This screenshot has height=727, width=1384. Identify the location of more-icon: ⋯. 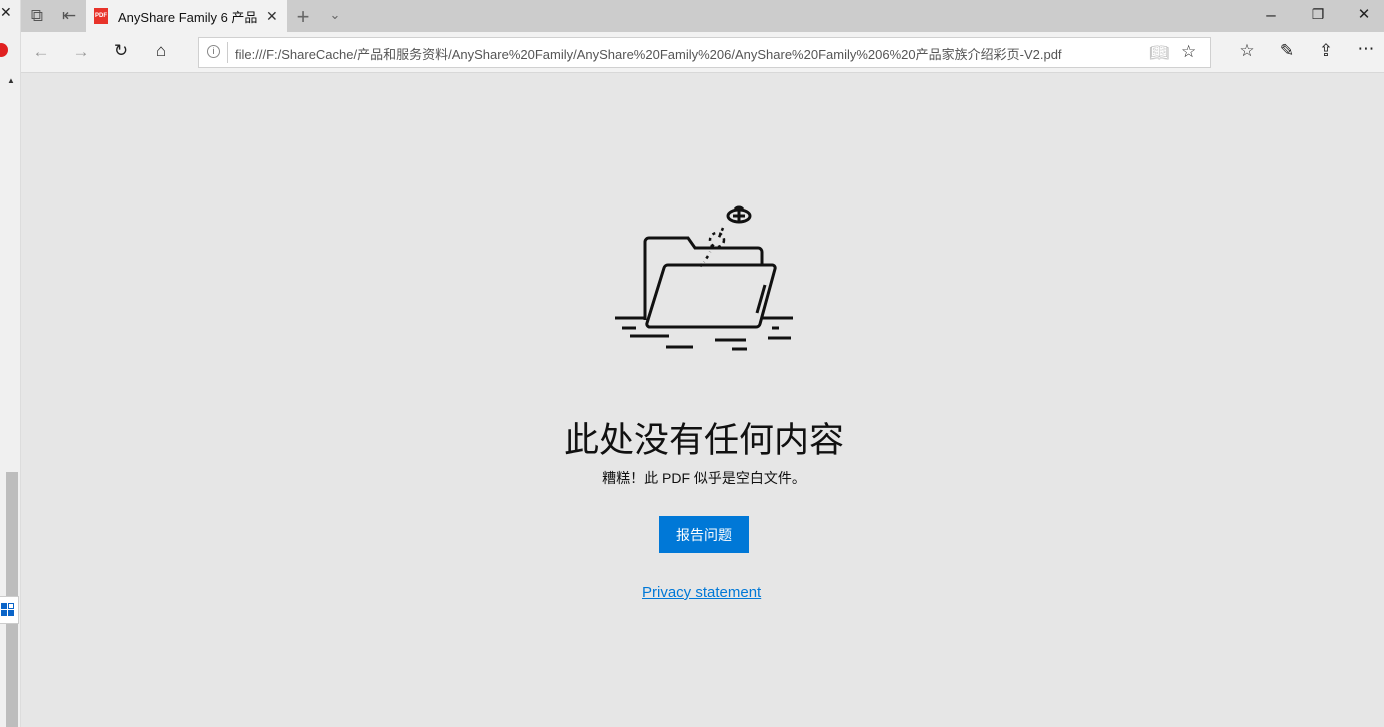
(1366, 48).